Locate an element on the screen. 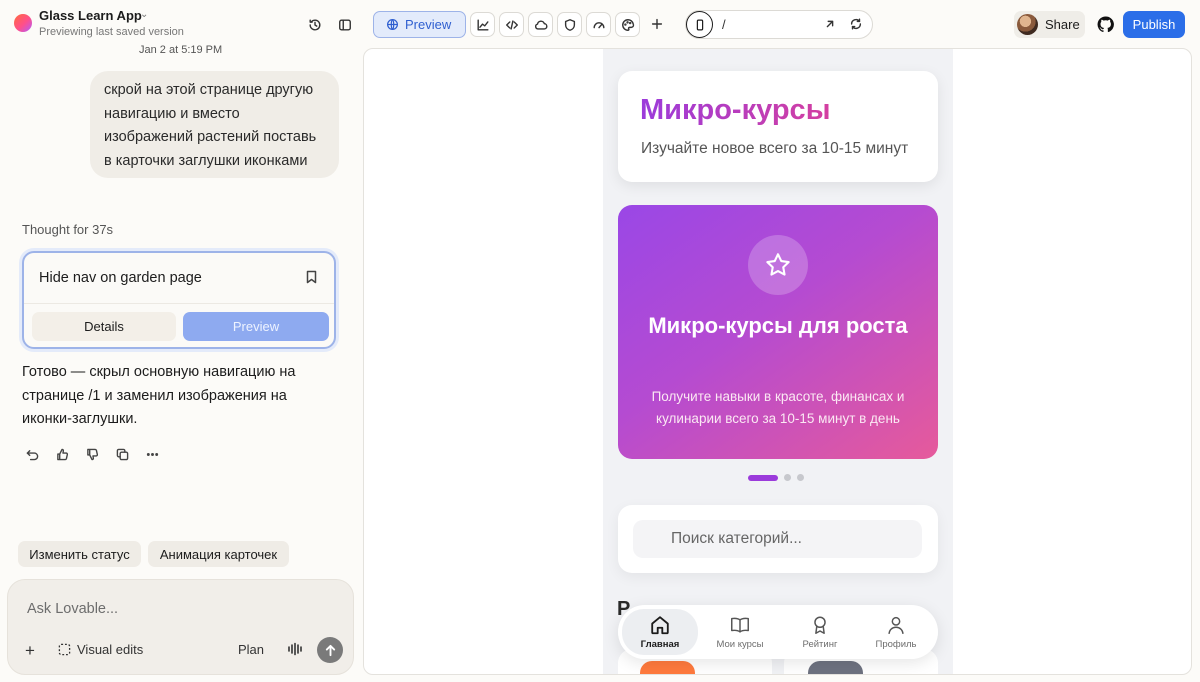  award-icon is located at coordinates (820, 625).